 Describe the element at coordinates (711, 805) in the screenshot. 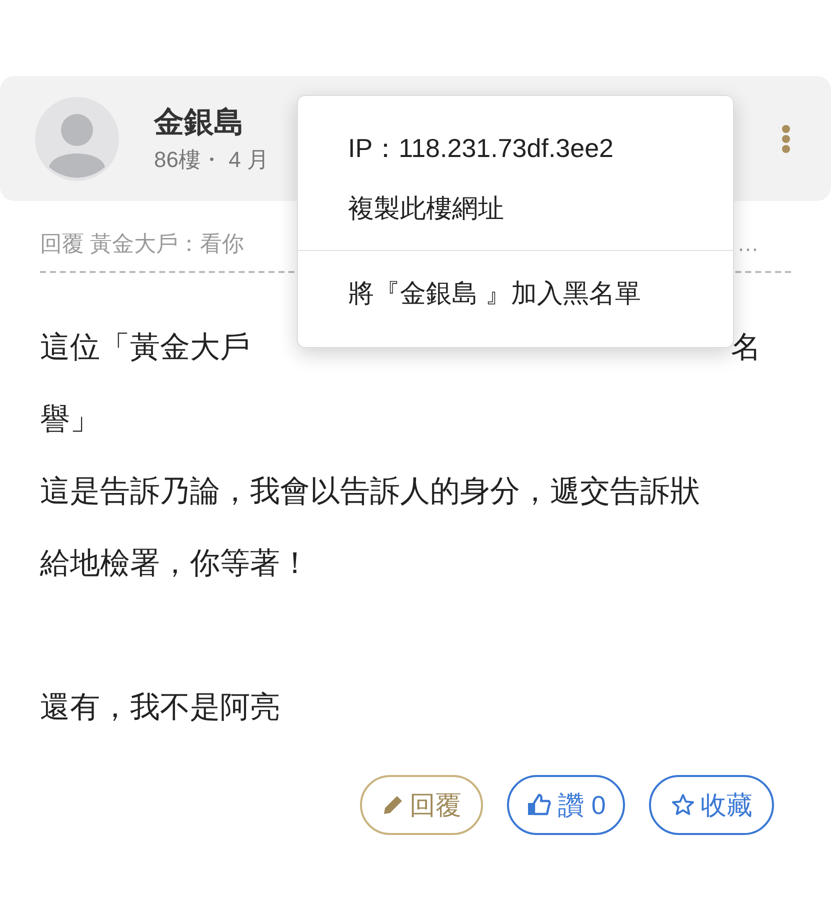

I see `collect-button: 收藏` at that location.